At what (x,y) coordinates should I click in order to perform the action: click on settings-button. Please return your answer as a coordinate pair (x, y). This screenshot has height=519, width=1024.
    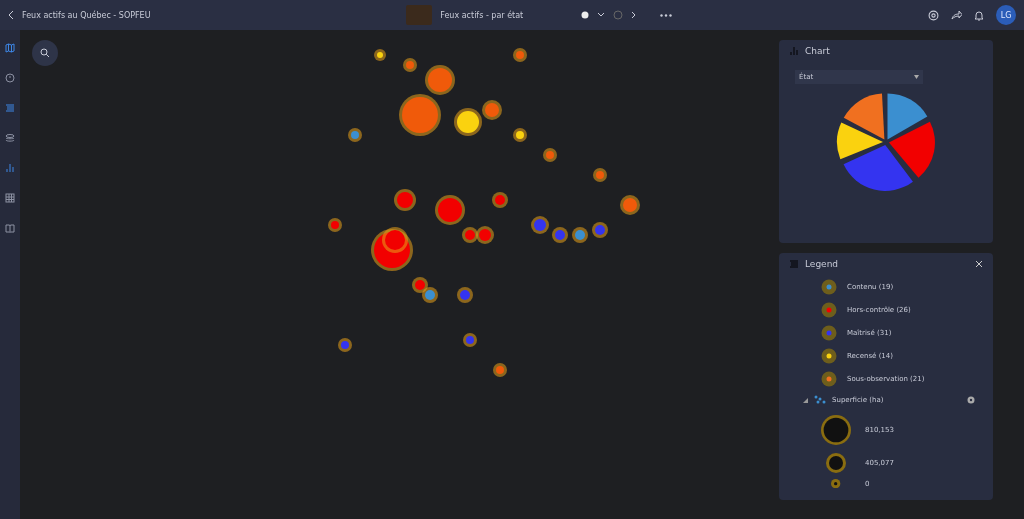
    Looking at the image, I should click on (971, 400).